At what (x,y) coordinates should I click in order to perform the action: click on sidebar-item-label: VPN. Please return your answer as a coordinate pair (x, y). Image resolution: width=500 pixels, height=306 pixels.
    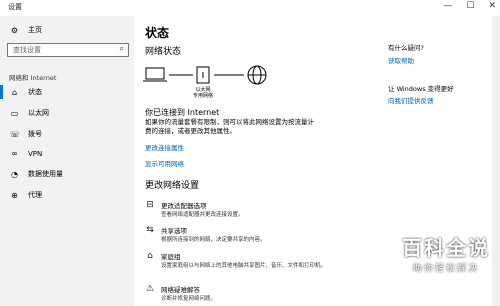
    Looking at the image, I should click on (35, 153).